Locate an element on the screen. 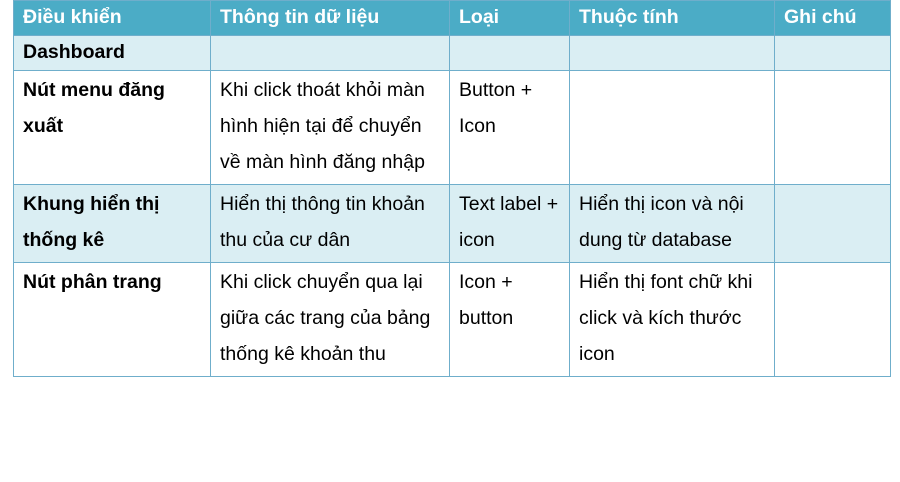 The height and width of the screenshot is (482, 900). header-data-info: Thông tin dữ liệu is located at coordinates (330, 18).